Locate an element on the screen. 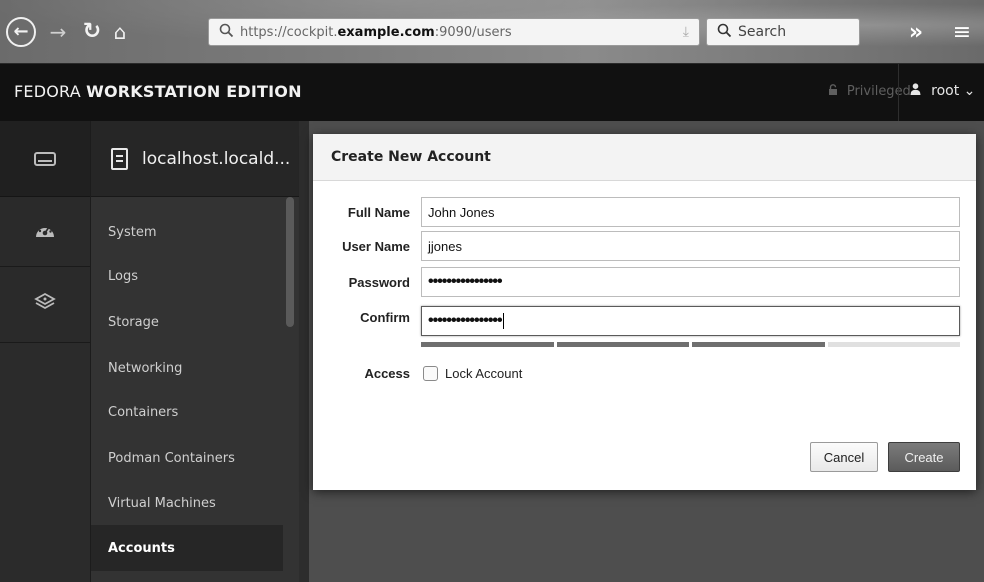  icon-rail is located at coordinates (45, 351).